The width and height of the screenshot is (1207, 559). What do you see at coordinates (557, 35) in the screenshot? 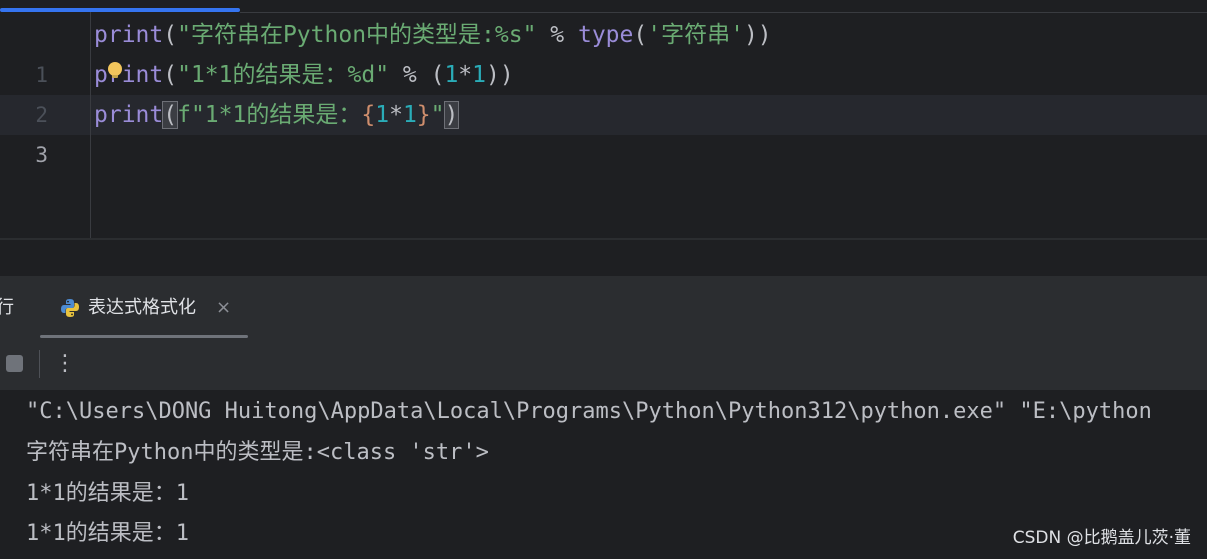
I see `token-operator: %` at bounding box center [557, 35].